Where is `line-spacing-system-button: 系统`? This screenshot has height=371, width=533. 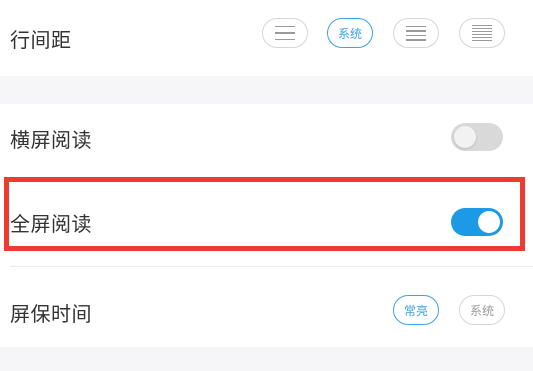 line-spacing-system-button: 系统 is located at coordinates (350, 33).